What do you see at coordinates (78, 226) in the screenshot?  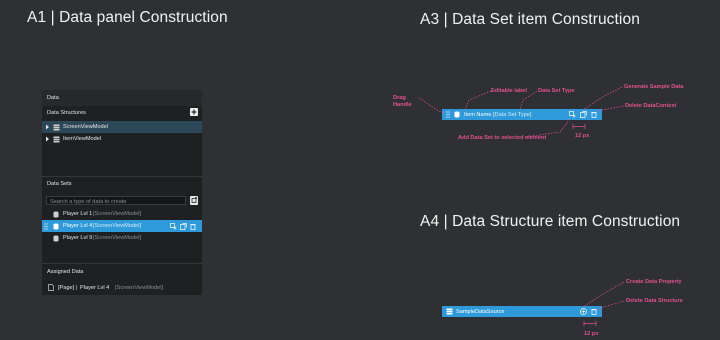 I see `dataset-name: Player Lvl 4` at bounding box center [78, 226].